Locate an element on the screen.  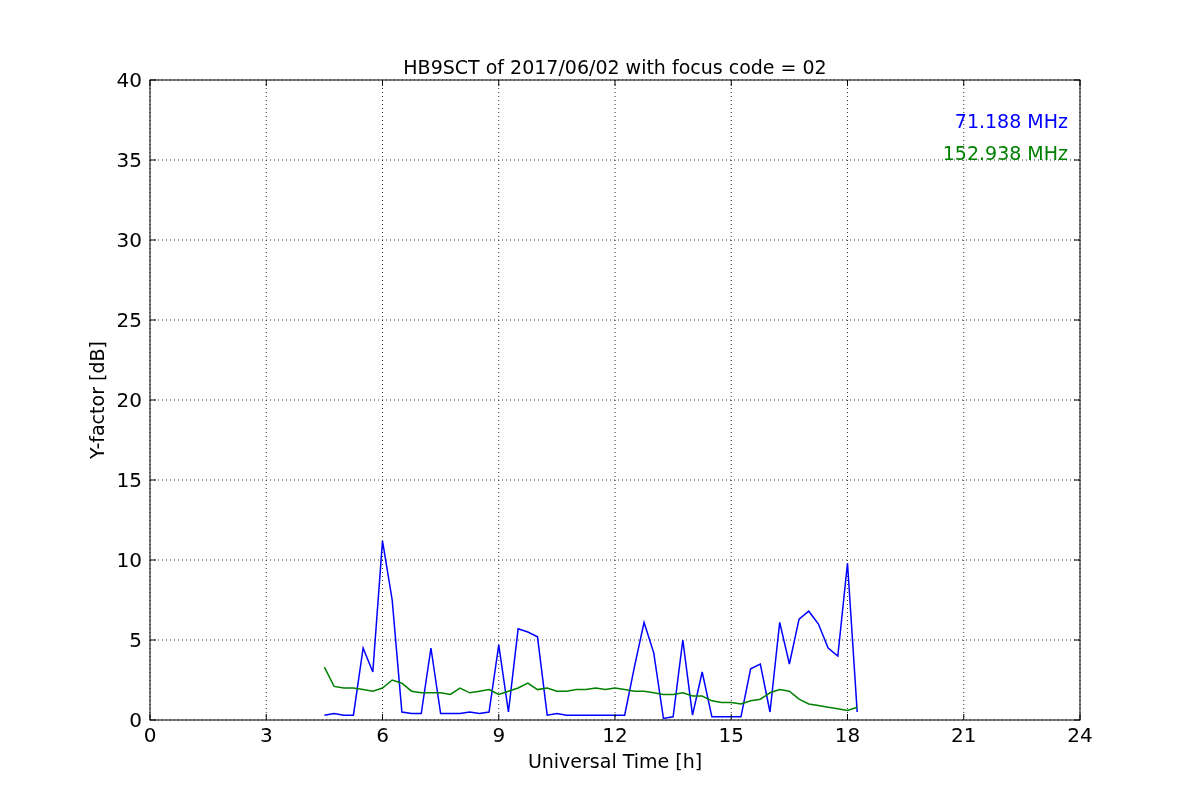
y-tick-label: 25 is located at coordinates (129, 320).